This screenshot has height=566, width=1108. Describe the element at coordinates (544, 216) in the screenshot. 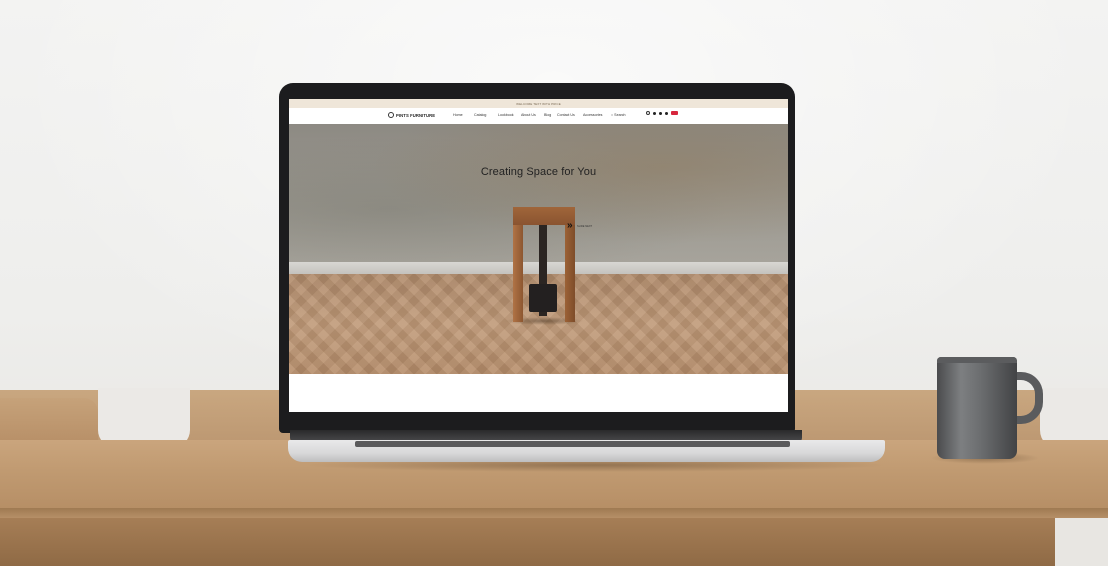

I see `product-desk-top` at that location.